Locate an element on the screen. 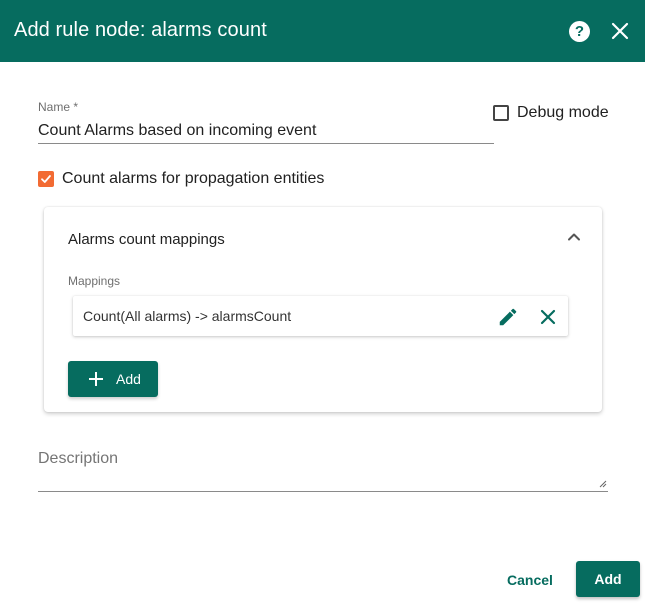 This screenshot has height=603, width=645. mapping-text: Count(All alarms) -> alarmsCount is located at coordinates (187, 316).